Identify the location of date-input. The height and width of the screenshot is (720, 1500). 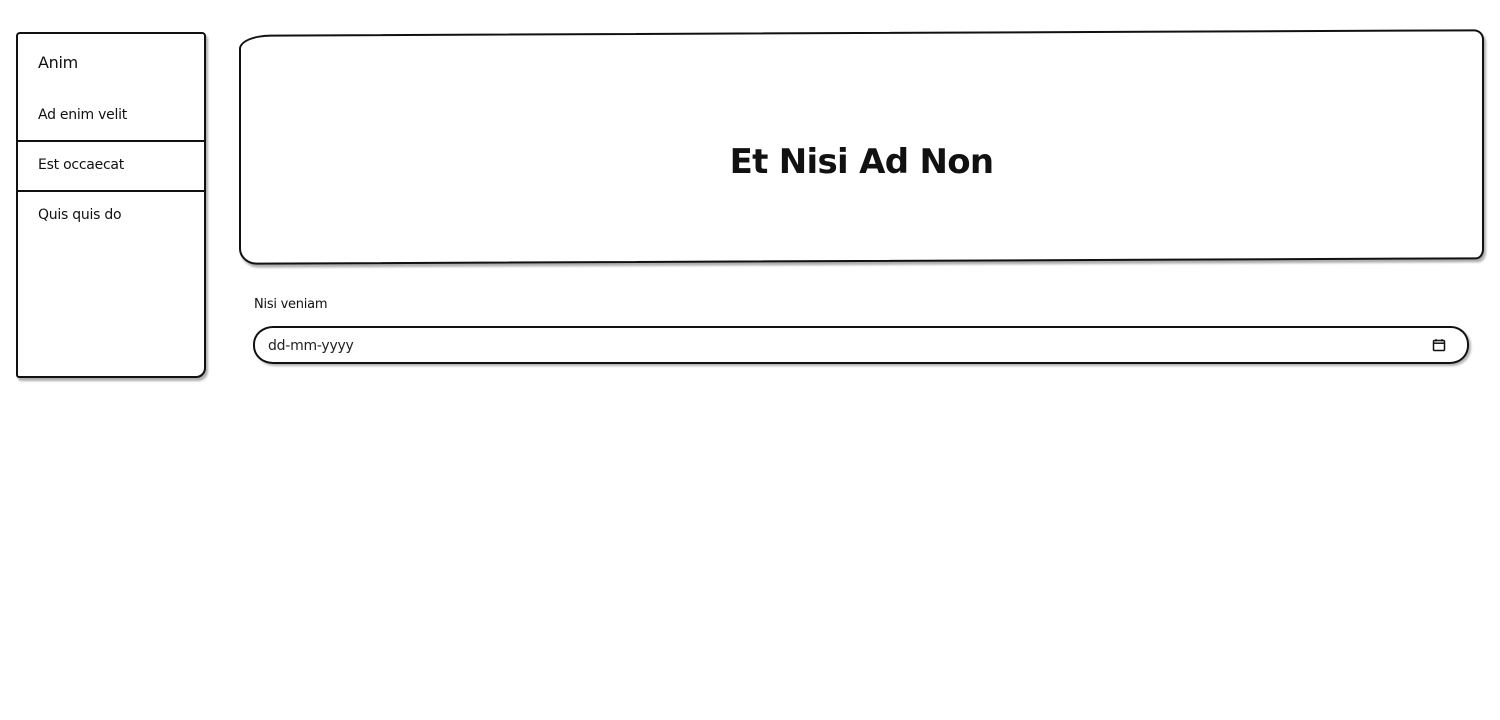
(843, 346).